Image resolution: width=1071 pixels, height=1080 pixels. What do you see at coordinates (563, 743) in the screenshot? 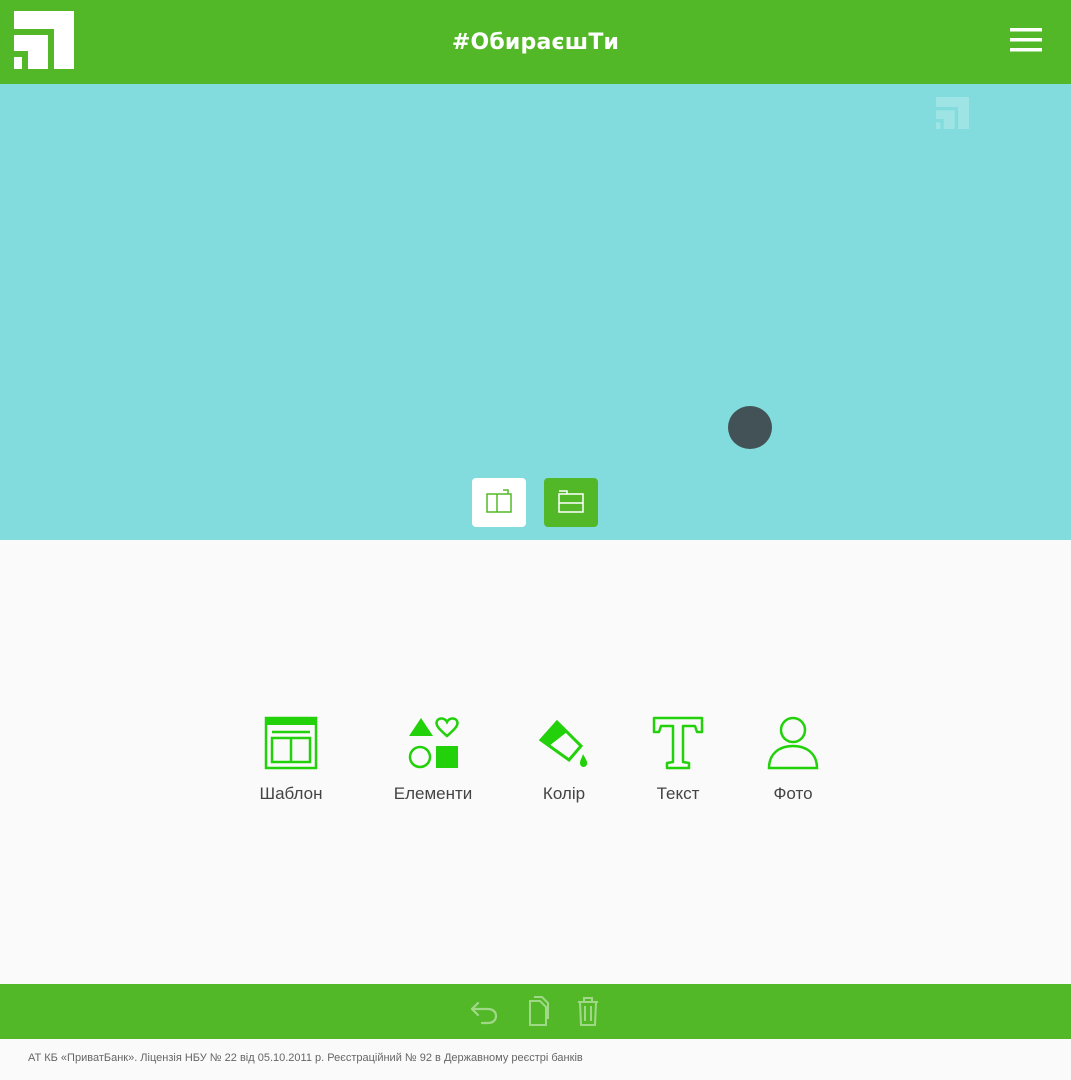
I see `paint-bucket-icon` at bounding box center [563, 743].